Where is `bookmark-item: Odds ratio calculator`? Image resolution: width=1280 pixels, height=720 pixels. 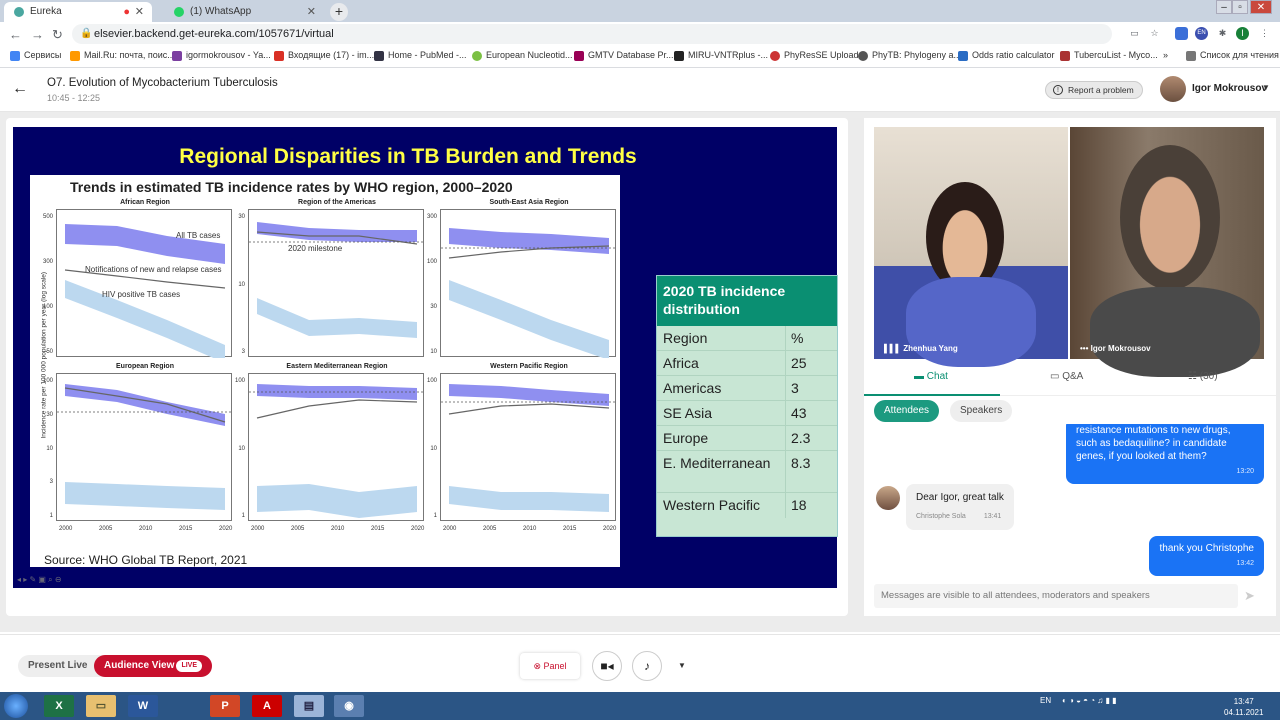 bookmark-item: Odds ratio calculator is located at coordinates (1006, 55).